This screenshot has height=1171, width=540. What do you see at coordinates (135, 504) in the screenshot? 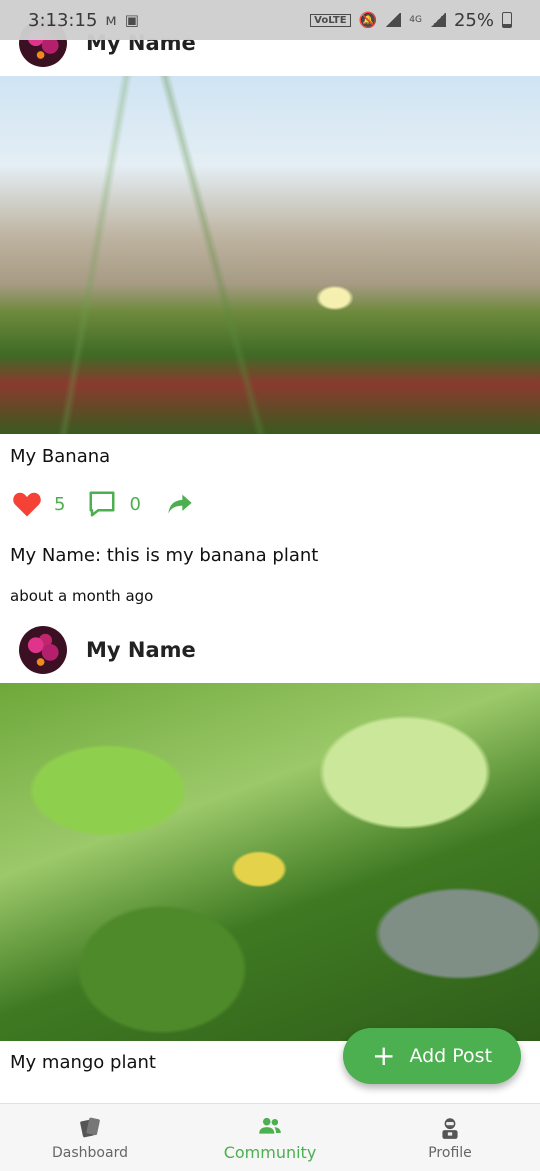
I see `comment-count: 0` at bounding box center [135, 504].